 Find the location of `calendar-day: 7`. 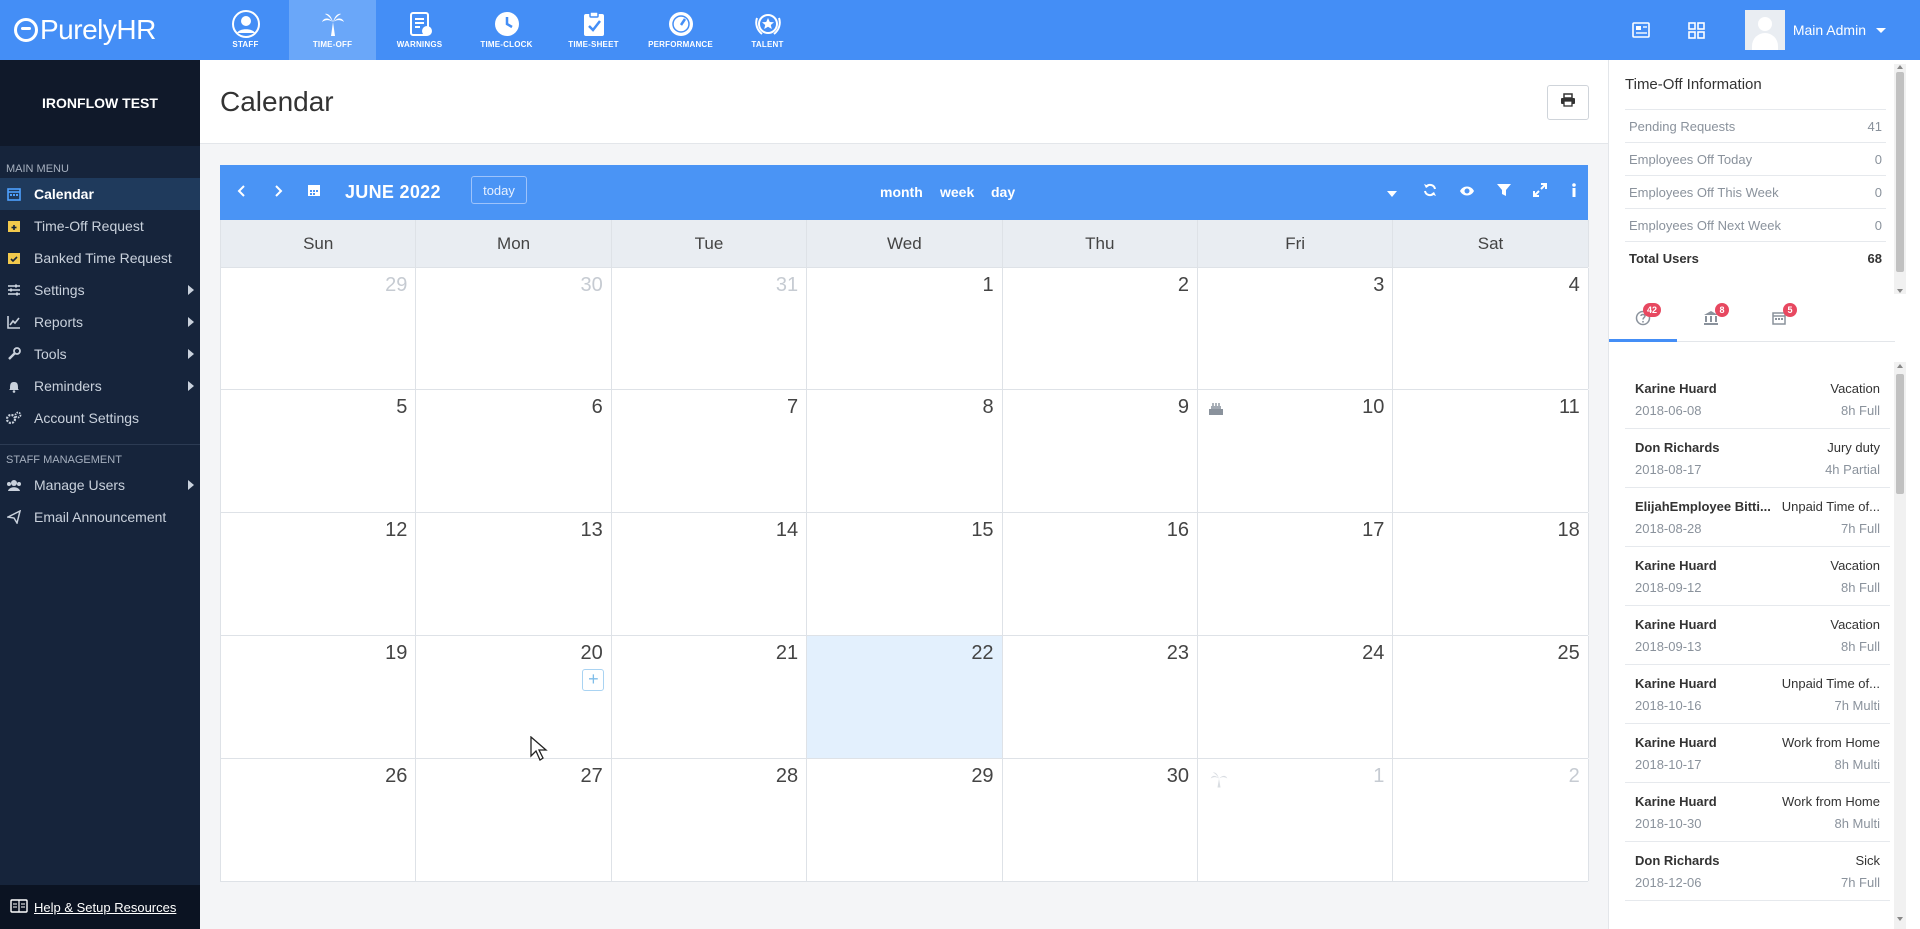

calendar-day: 7 is located at coordinates (710, 451).